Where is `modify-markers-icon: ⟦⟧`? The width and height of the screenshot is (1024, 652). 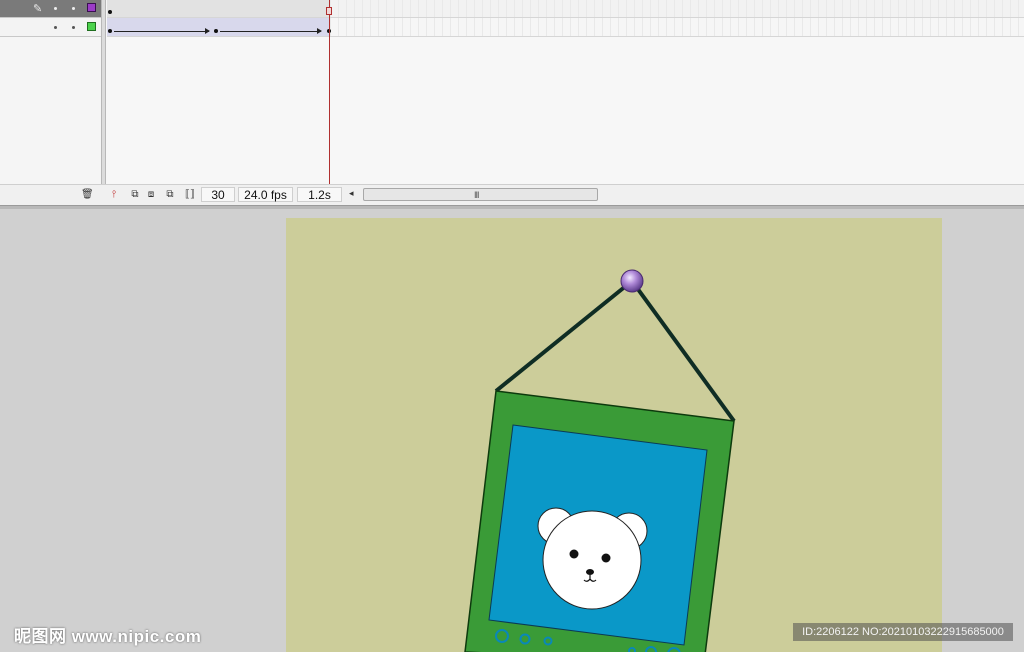
modify-markers-icon: ⟦⟧ is located at coordinates (190, 195).